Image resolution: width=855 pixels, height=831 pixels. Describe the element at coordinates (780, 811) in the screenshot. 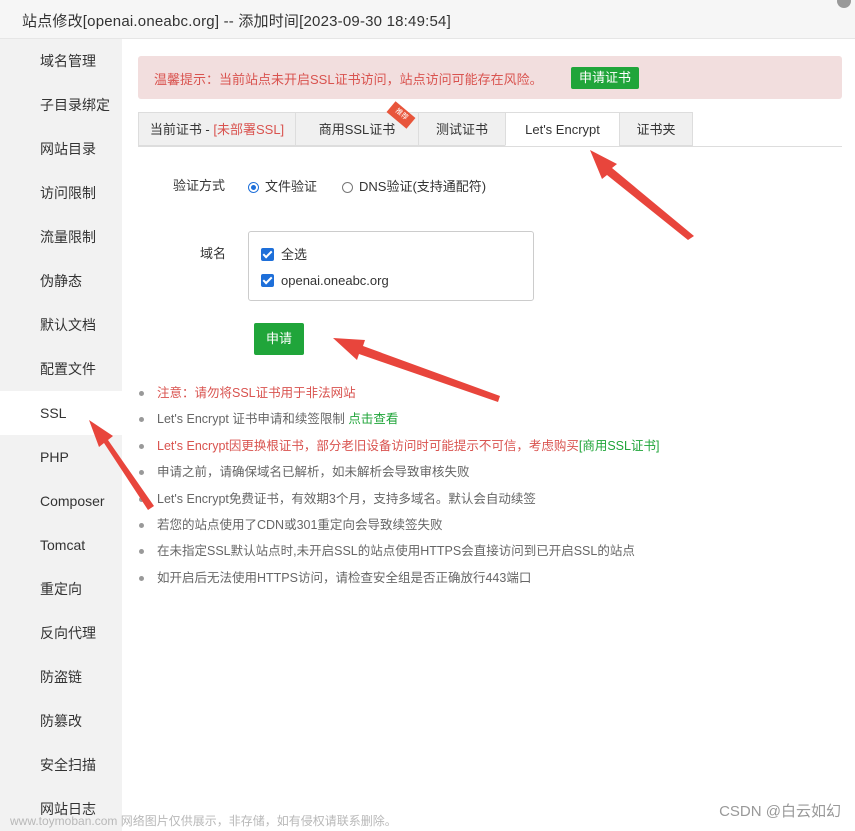

I see `watermark-right: CSDN @白云如幻` at that location.